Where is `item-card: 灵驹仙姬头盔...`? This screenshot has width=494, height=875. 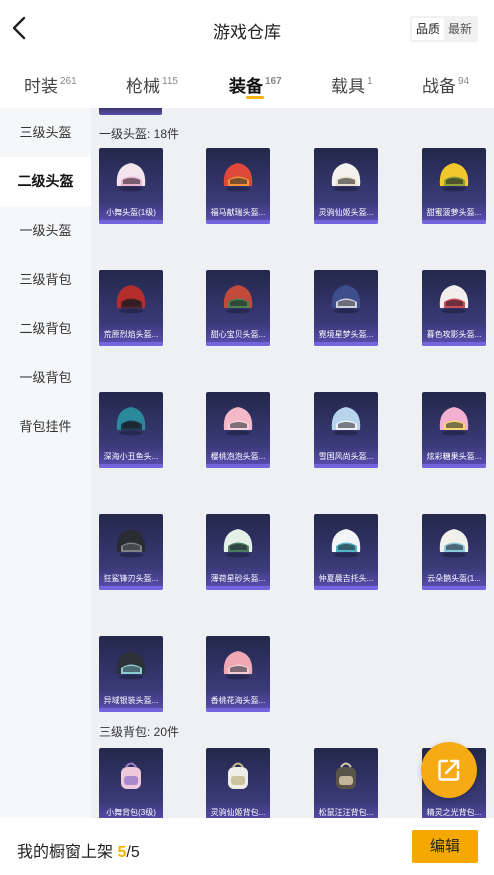 item-card: 灵驹仙姬头盔... is located at coordinates (346, 186).